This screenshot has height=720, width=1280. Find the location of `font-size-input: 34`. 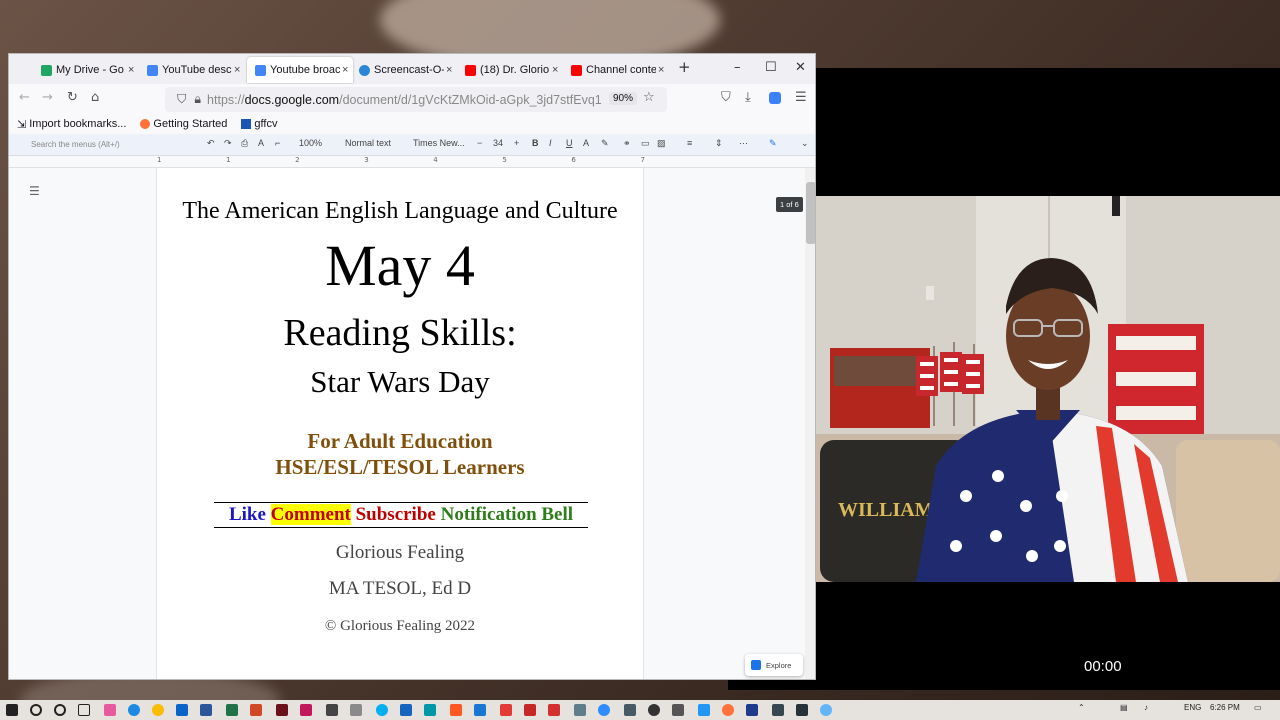

font-size-input: 34 is located at coordinates (498, 143).